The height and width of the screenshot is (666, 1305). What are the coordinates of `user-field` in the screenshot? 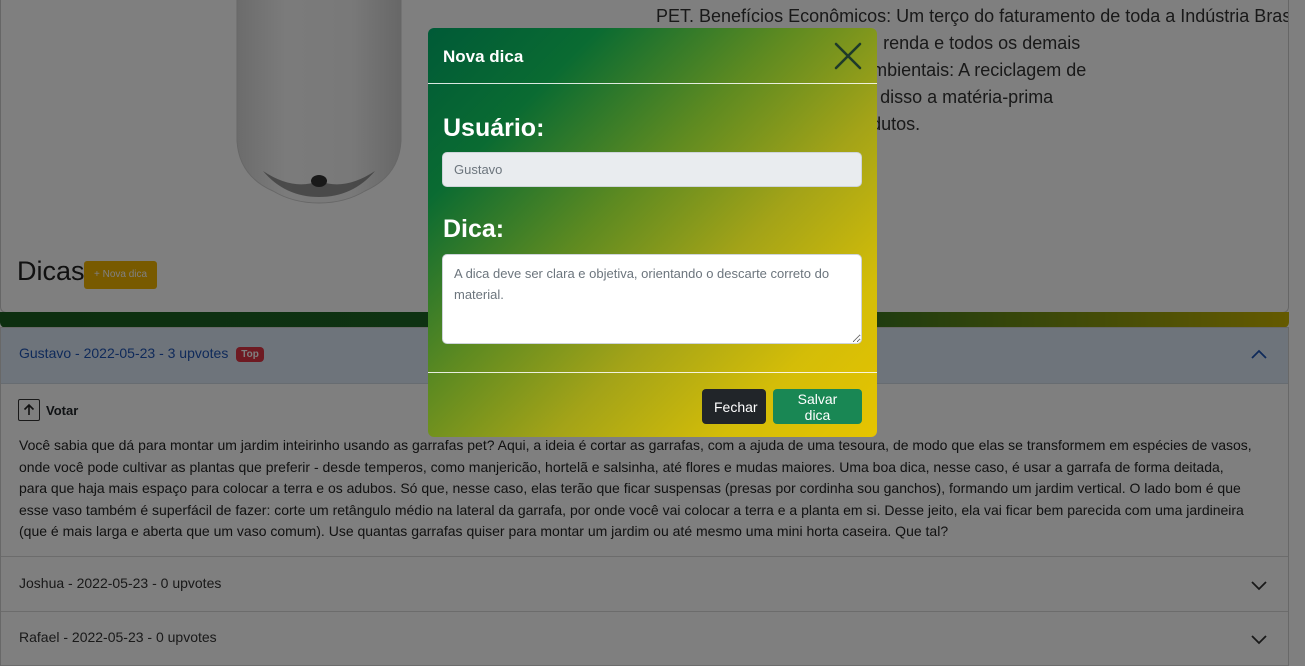 It's located at (652, 169).